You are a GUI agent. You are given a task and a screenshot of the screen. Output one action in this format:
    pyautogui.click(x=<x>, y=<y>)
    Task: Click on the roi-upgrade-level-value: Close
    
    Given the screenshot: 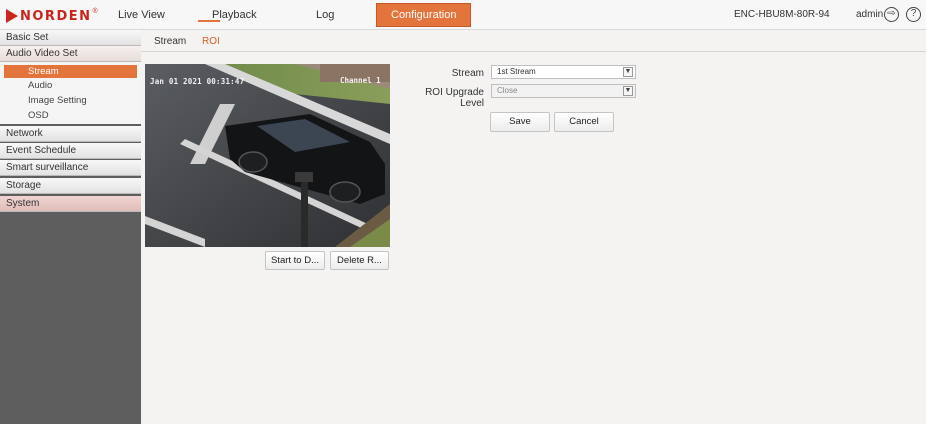 What is the action you would take?
    pyautogui.click(x=507, y=90)
    